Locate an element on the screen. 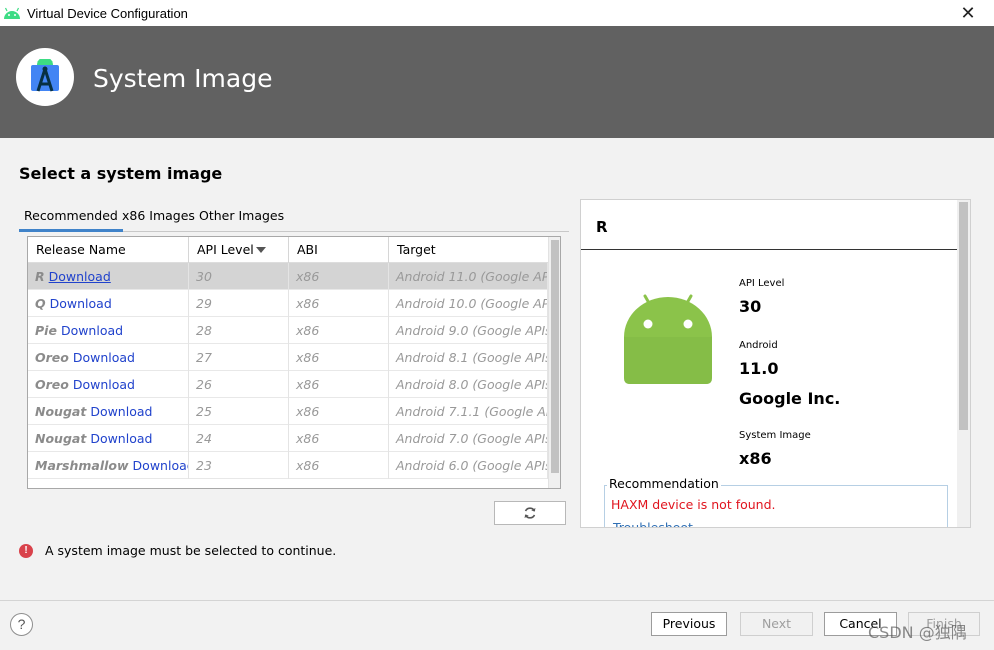 Image resolution: width=994 pixels, height=650 pixels. next-button: Next is located at coordinates (776, 624).